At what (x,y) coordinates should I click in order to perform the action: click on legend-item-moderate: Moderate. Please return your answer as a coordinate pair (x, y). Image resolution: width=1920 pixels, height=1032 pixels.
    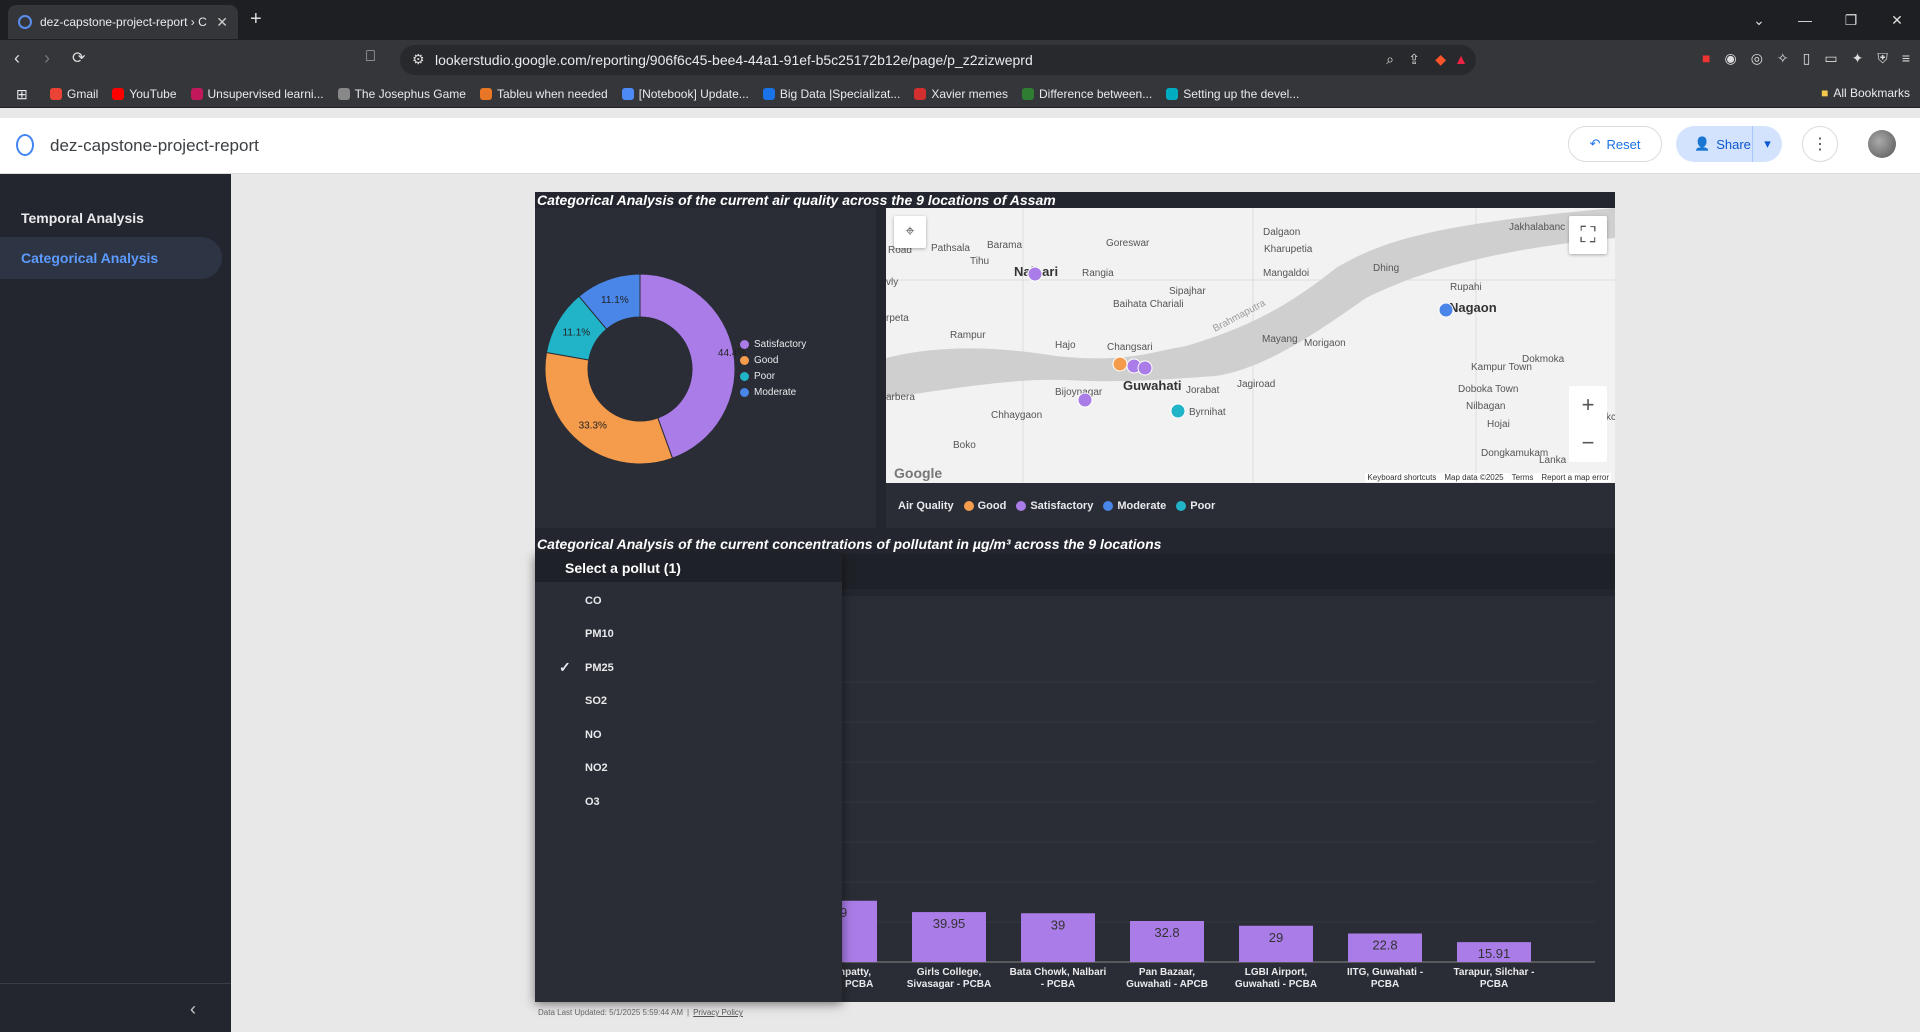
    Looking at the image, I should click on (773, 392).